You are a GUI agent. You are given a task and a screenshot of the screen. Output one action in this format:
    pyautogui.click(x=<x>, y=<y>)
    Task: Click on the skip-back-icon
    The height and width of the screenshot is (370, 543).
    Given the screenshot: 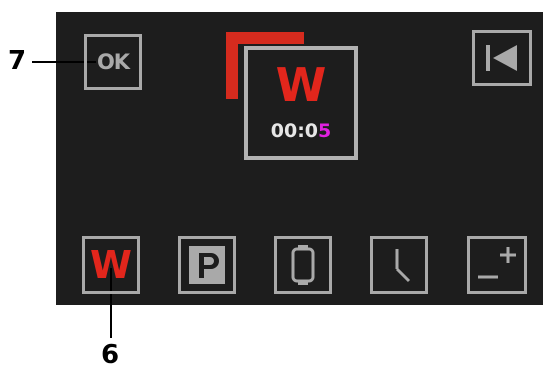 What is the action you would take?
    pyautogui.click(x=501, y=58)
    